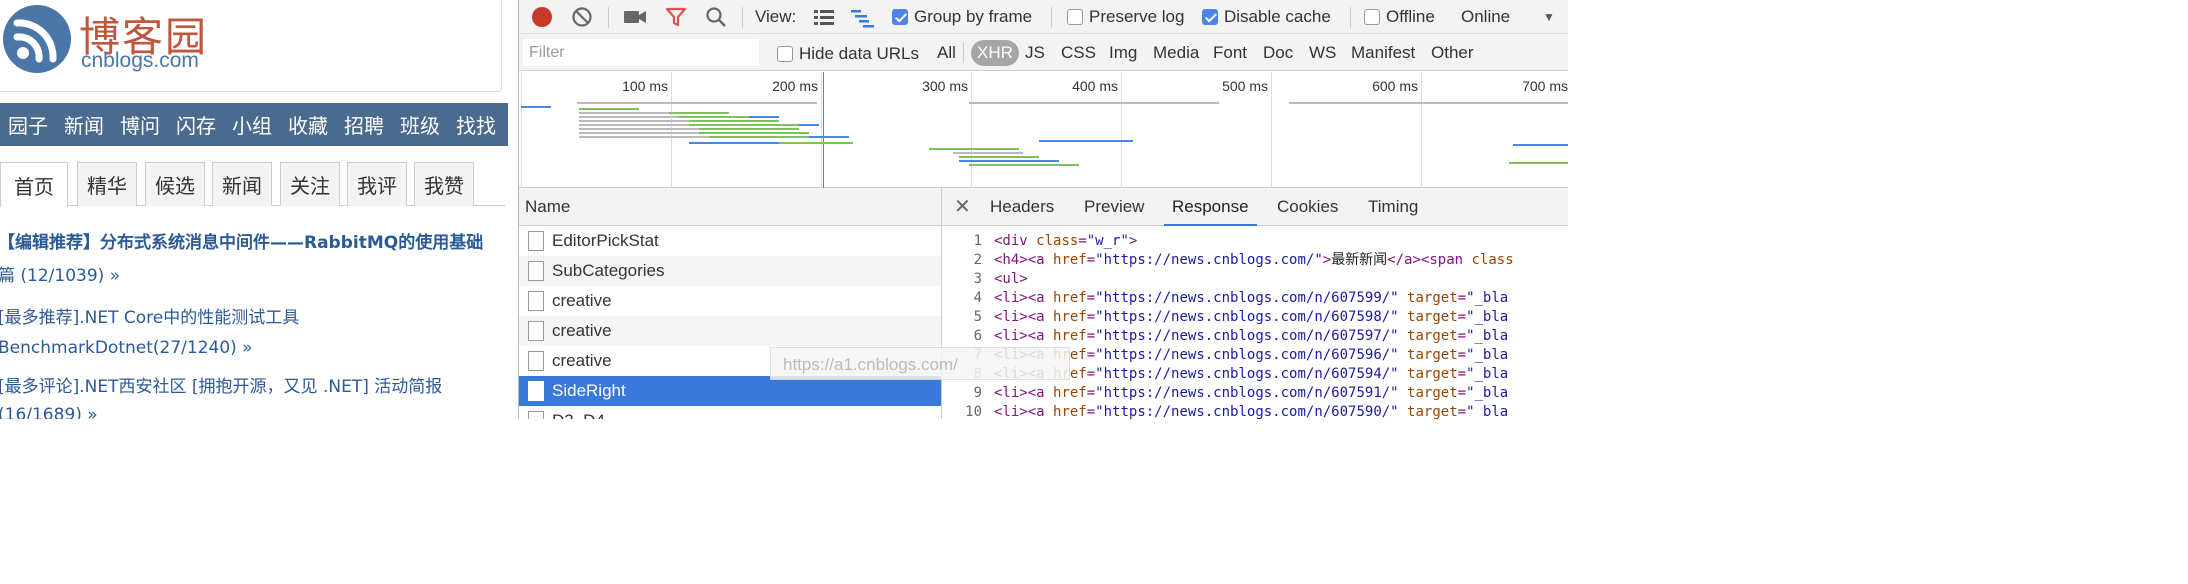  I want to click on nav-item-classes: 班级, so click(420, 124).